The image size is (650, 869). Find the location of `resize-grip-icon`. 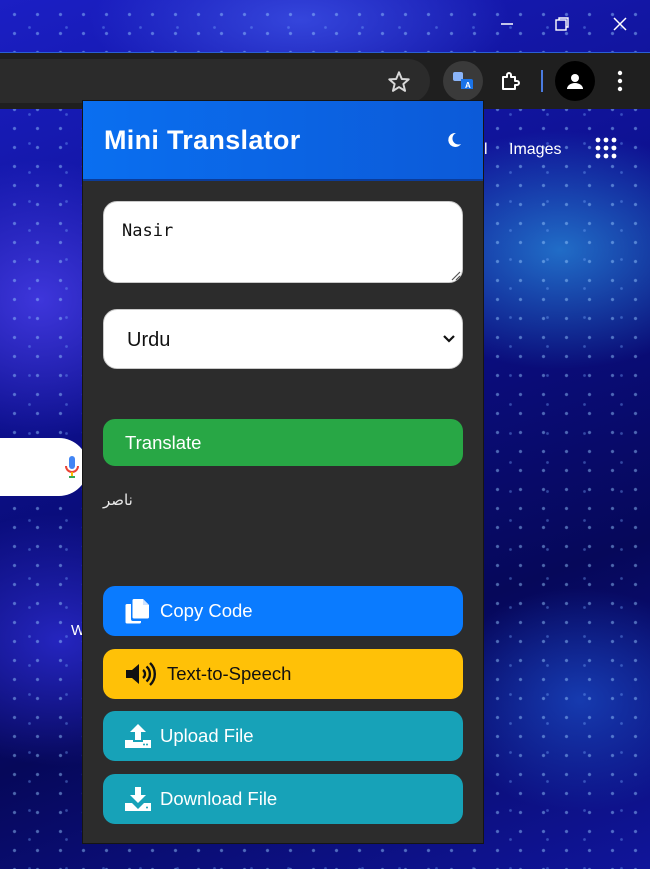

resize-grip-icon is located at coordinates (456, 276).